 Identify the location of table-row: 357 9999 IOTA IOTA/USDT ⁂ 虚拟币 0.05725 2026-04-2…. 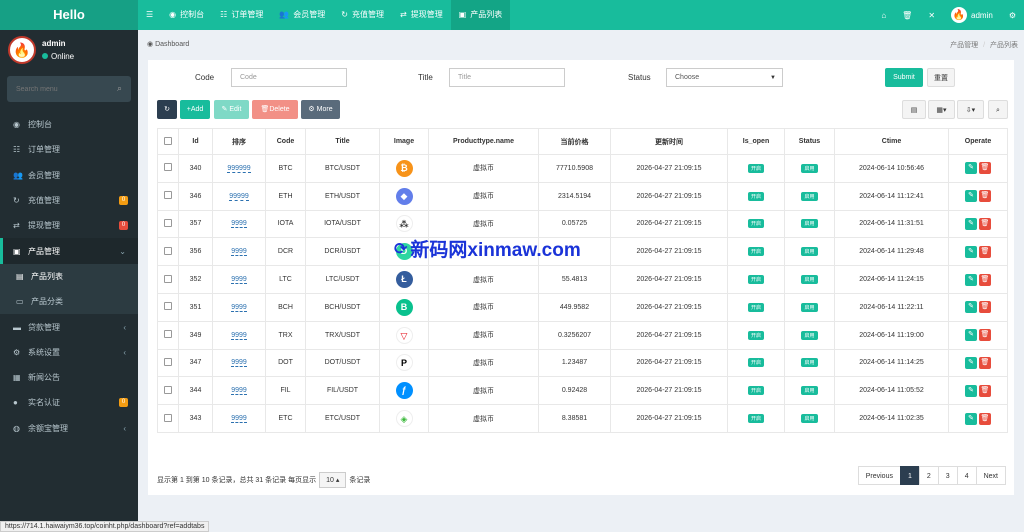
(582, 224).